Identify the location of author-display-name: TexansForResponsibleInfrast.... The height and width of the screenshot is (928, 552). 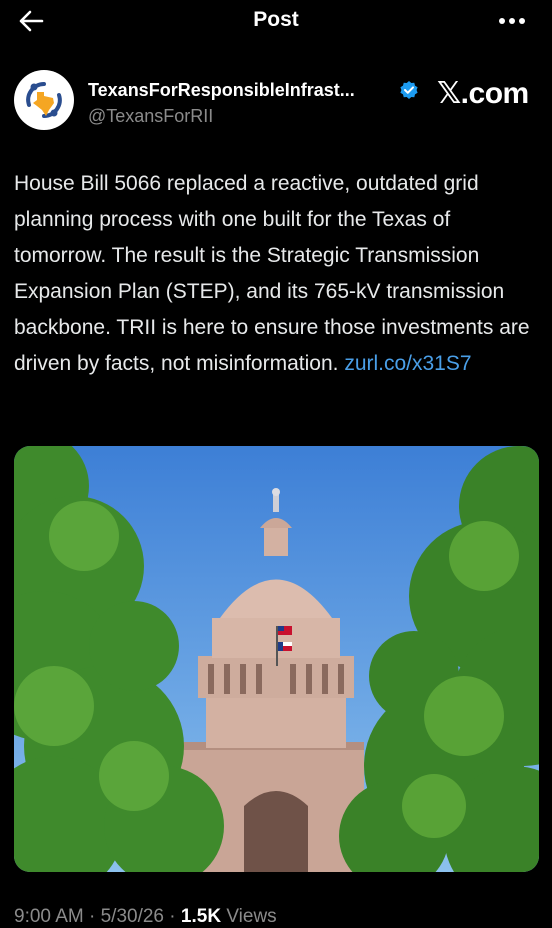
(221, 90).